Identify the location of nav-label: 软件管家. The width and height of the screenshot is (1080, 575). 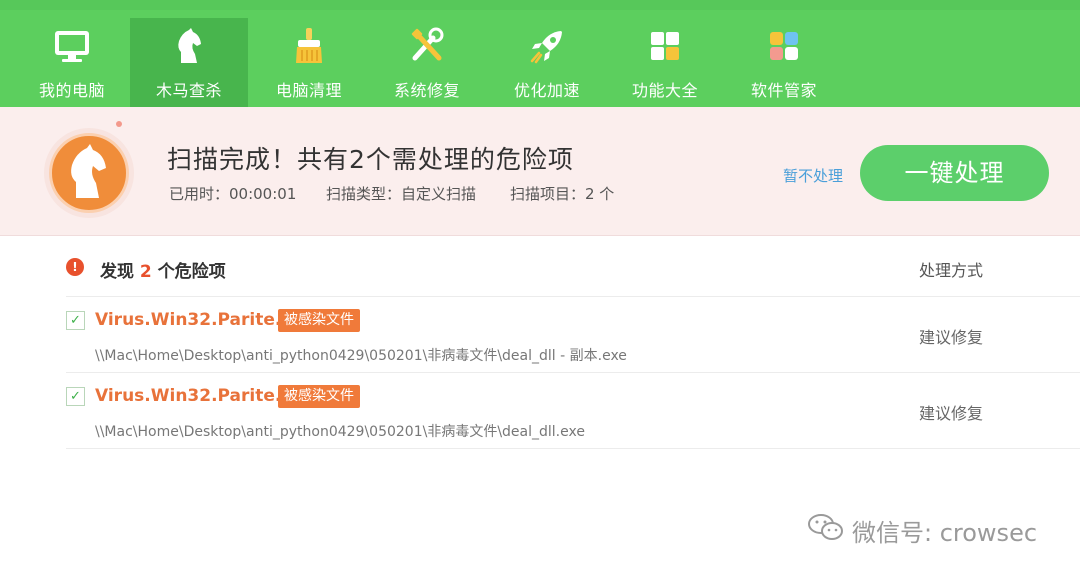
(783, 90).